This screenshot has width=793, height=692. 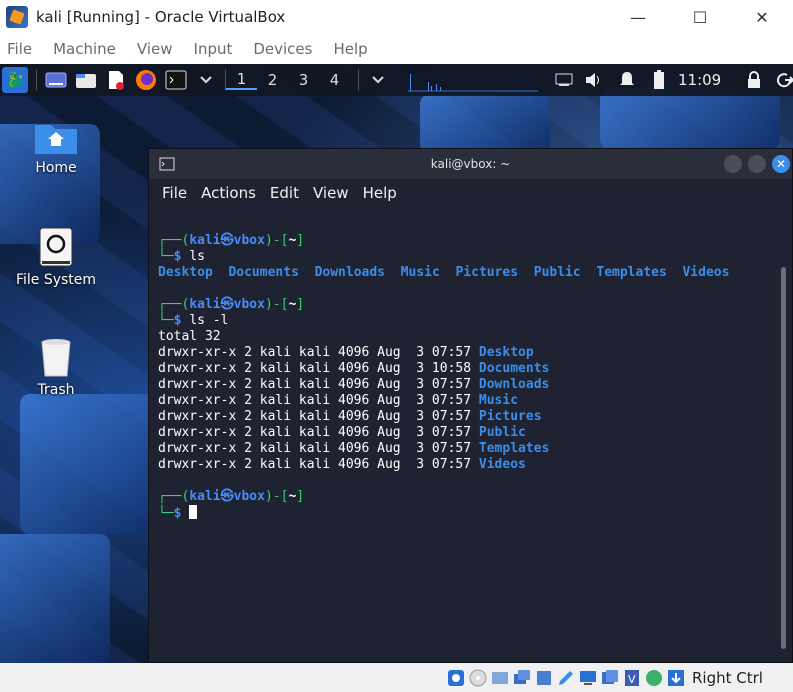 I want to click on command-line: └─$ ls, so click(x=181, y=256).